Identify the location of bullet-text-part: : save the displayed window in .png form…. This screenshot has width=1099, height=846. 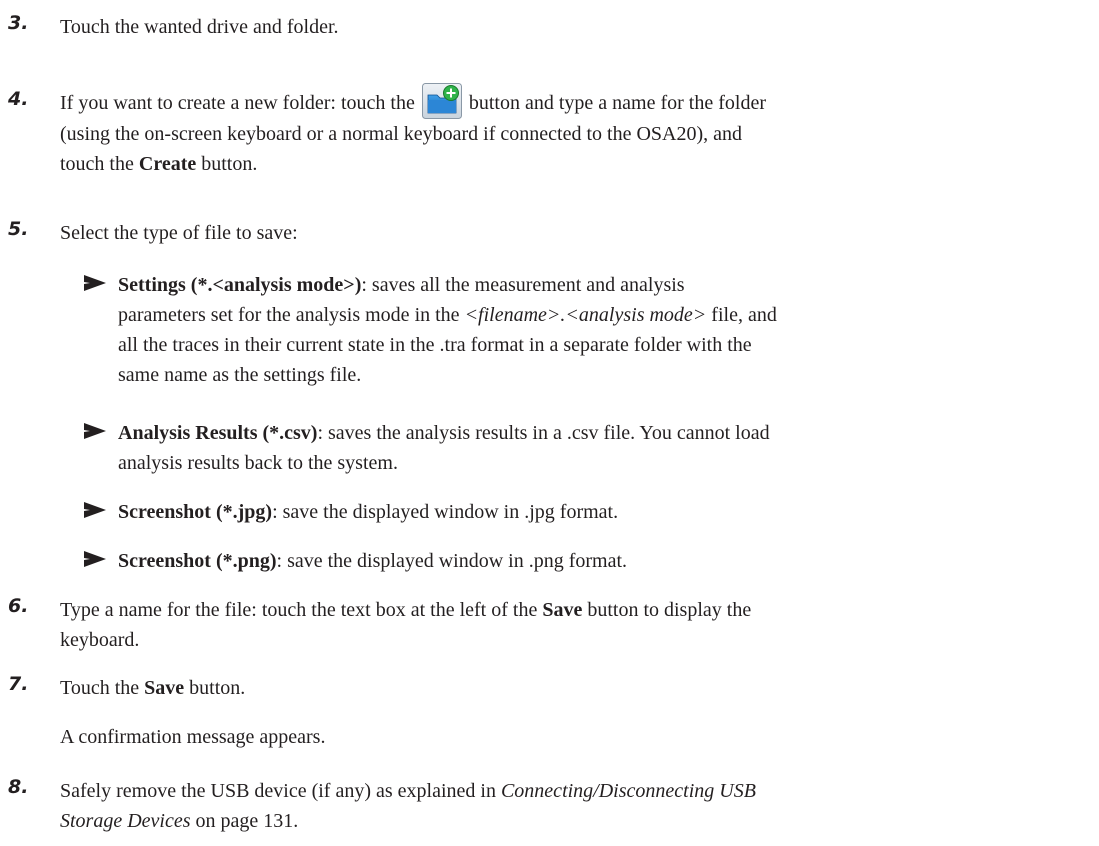
(452, 561).